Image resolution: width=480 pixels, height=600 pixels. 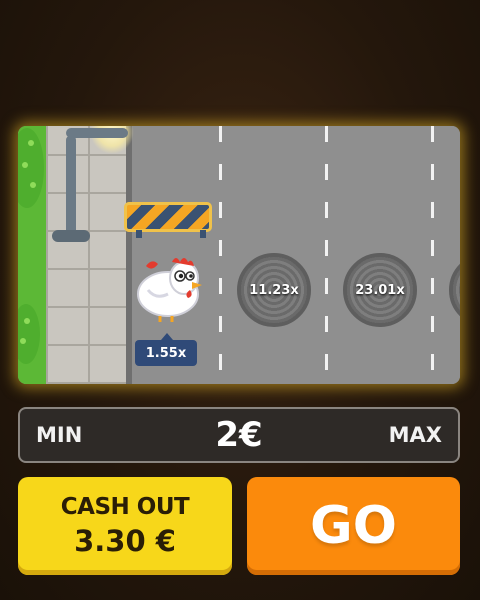 I want to click on lane-multiplier: 11.23x, so click(x=274, y=290).